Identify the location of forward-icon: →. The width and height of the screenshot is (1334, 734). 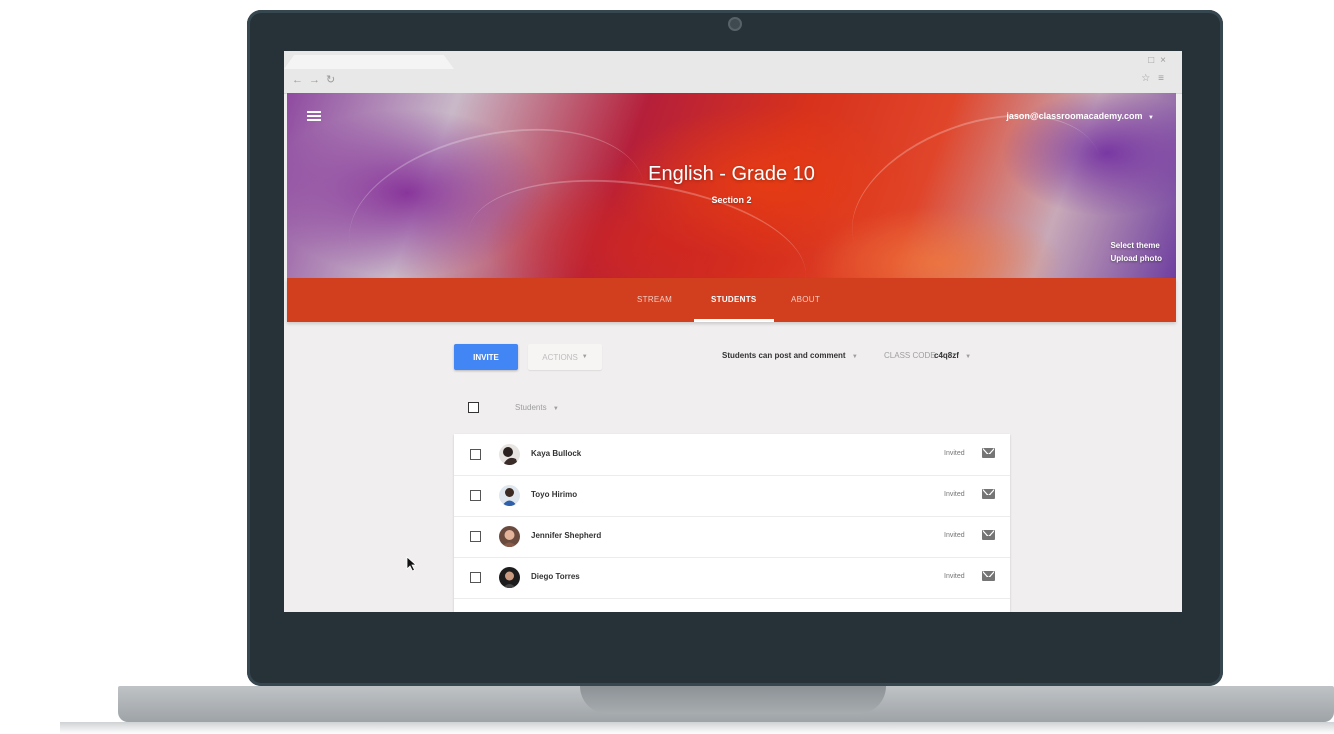
(317, 80).